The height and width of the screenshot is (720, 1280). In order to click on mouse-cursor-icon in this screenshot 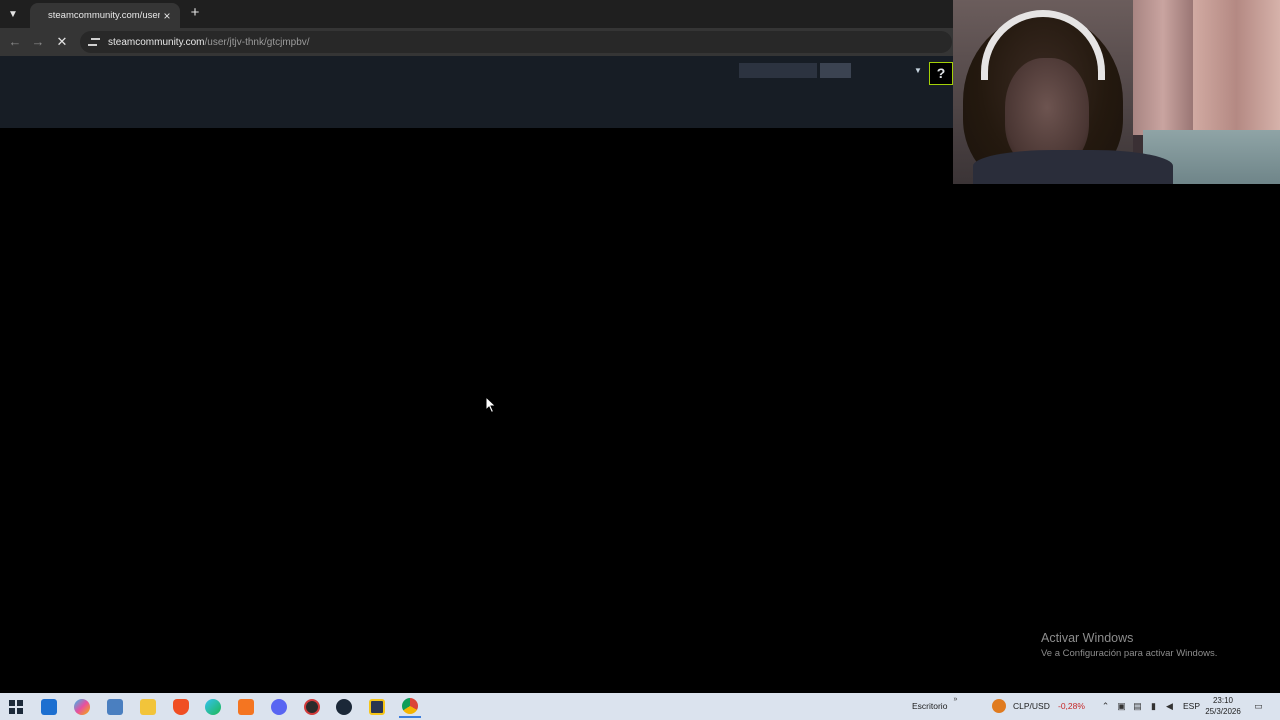, I will do `click(491, 405)`.